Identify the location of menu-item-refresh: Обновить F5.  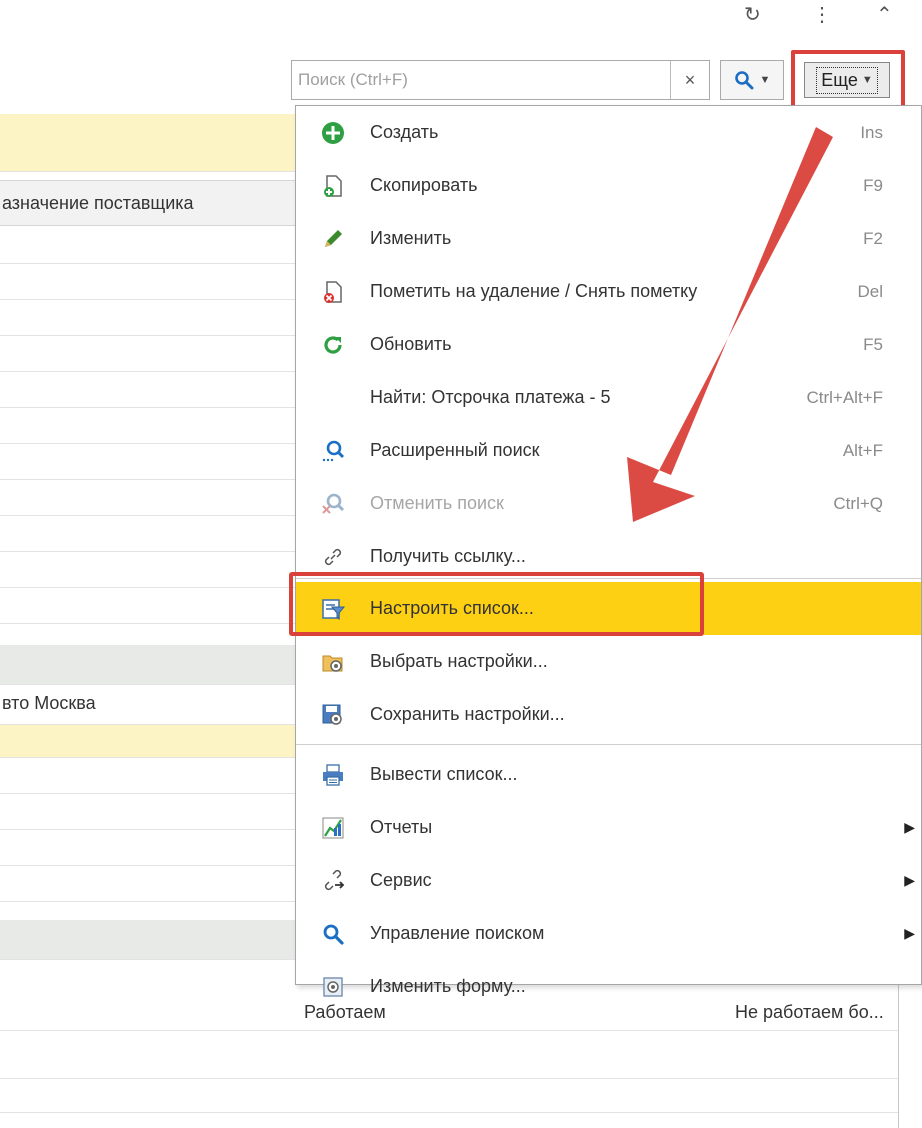
(608, 344).